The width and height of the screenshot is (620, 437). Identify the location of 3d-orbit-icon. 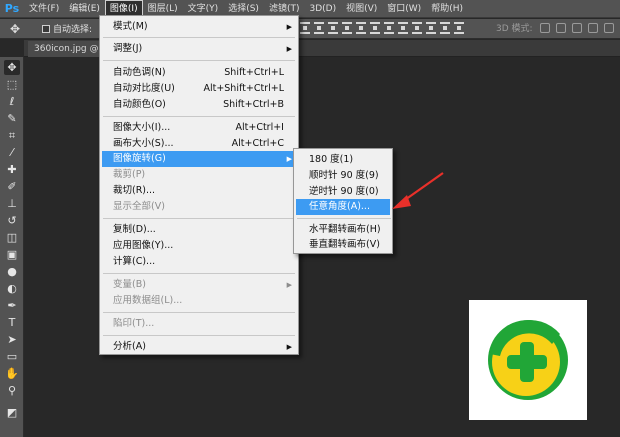
(545, 28).